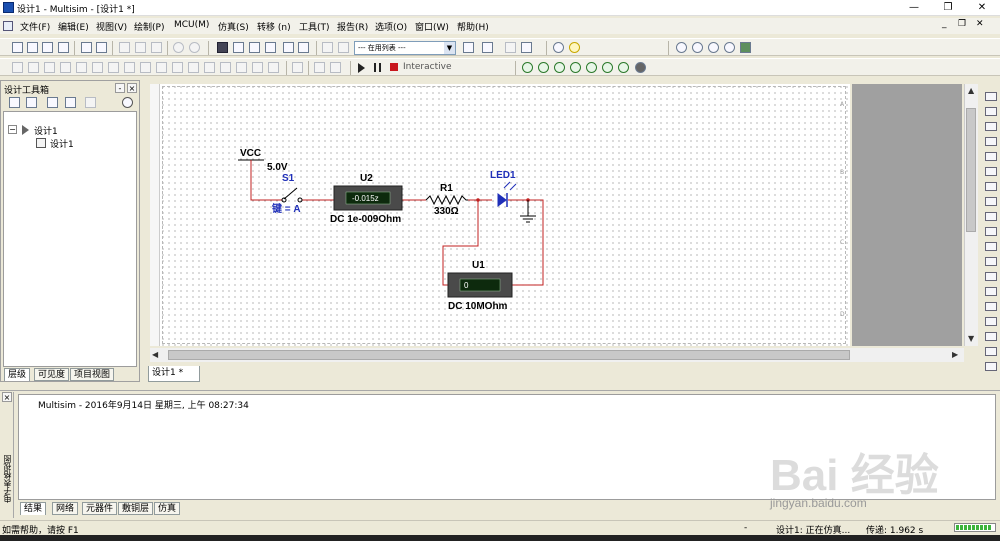  Describe the element at coordinates (480, 286) in the screenshot. I see `multimeter-u1: U1 0 DC 10MOhm` at that location.